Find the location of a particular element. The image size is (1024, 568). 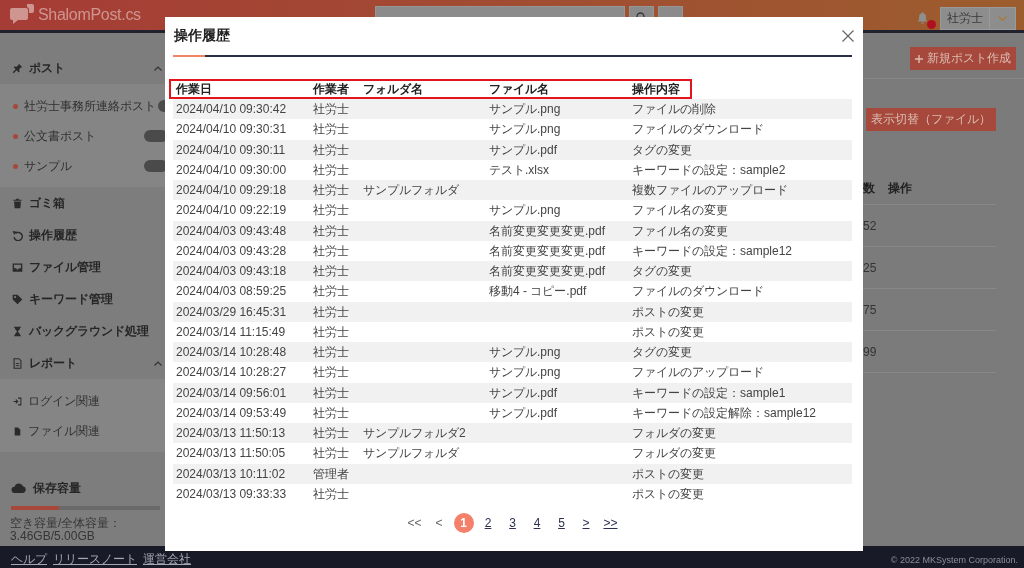

column-header: 作業日 is located at coordinates (194, 89).